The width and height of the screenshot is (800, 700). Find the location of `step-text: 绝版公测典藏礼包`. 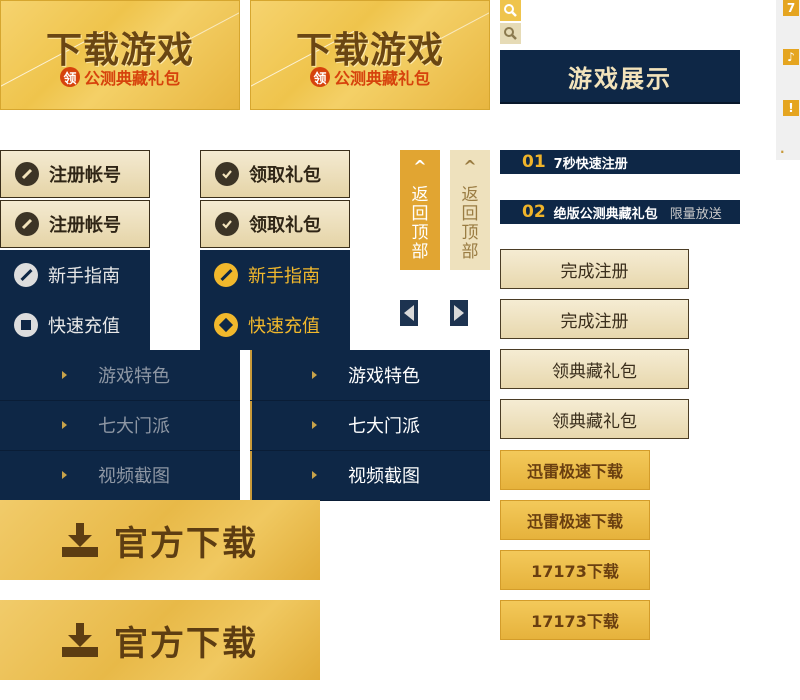

step-text: 绝版公测典藏礼包 is located at coordinates (605, 214).